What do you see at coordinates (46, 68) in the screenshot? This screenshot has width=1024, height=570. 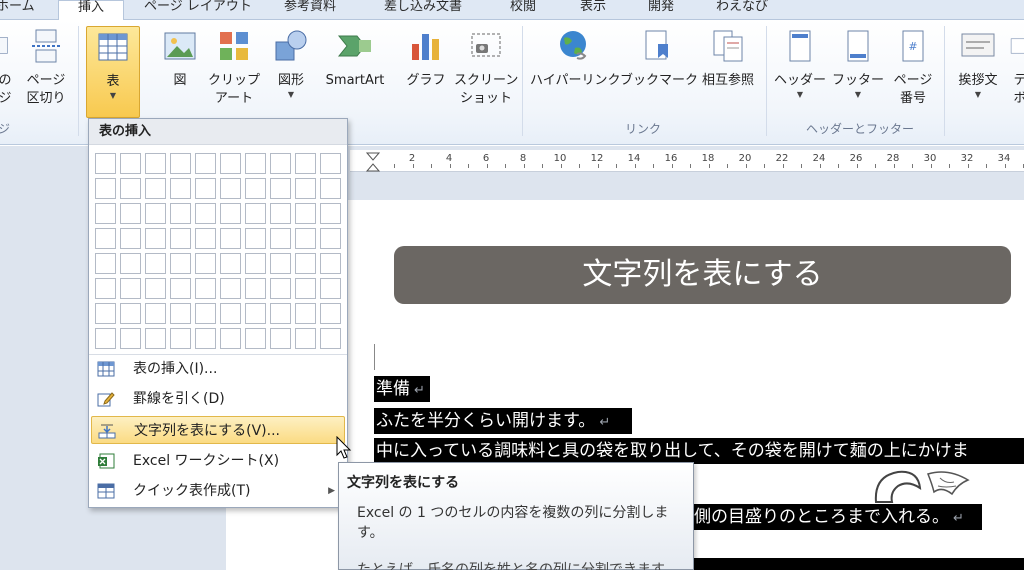 I see `page-break-button: ページ 区切り` at bounding box center [46, 68].